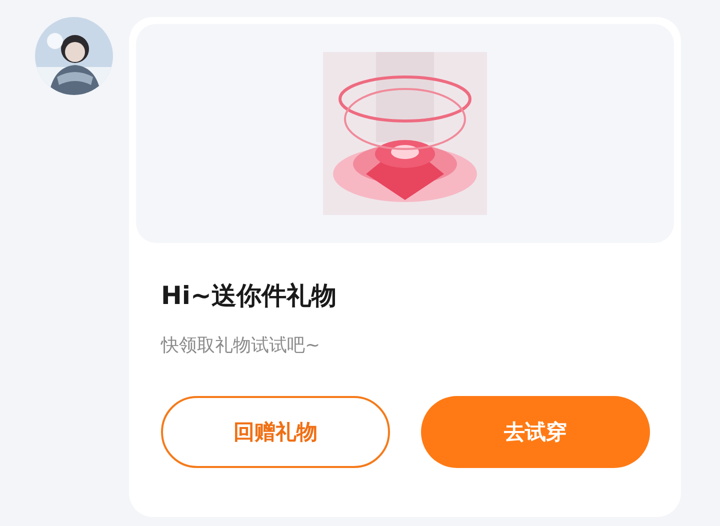 Image resolution: width=720 pixels, height=526 pixels. What do you see at coordinates (249, 296) in the screenshot?
I see `card-title: Hi~送你件礼物` at bounding box center [249, 296].